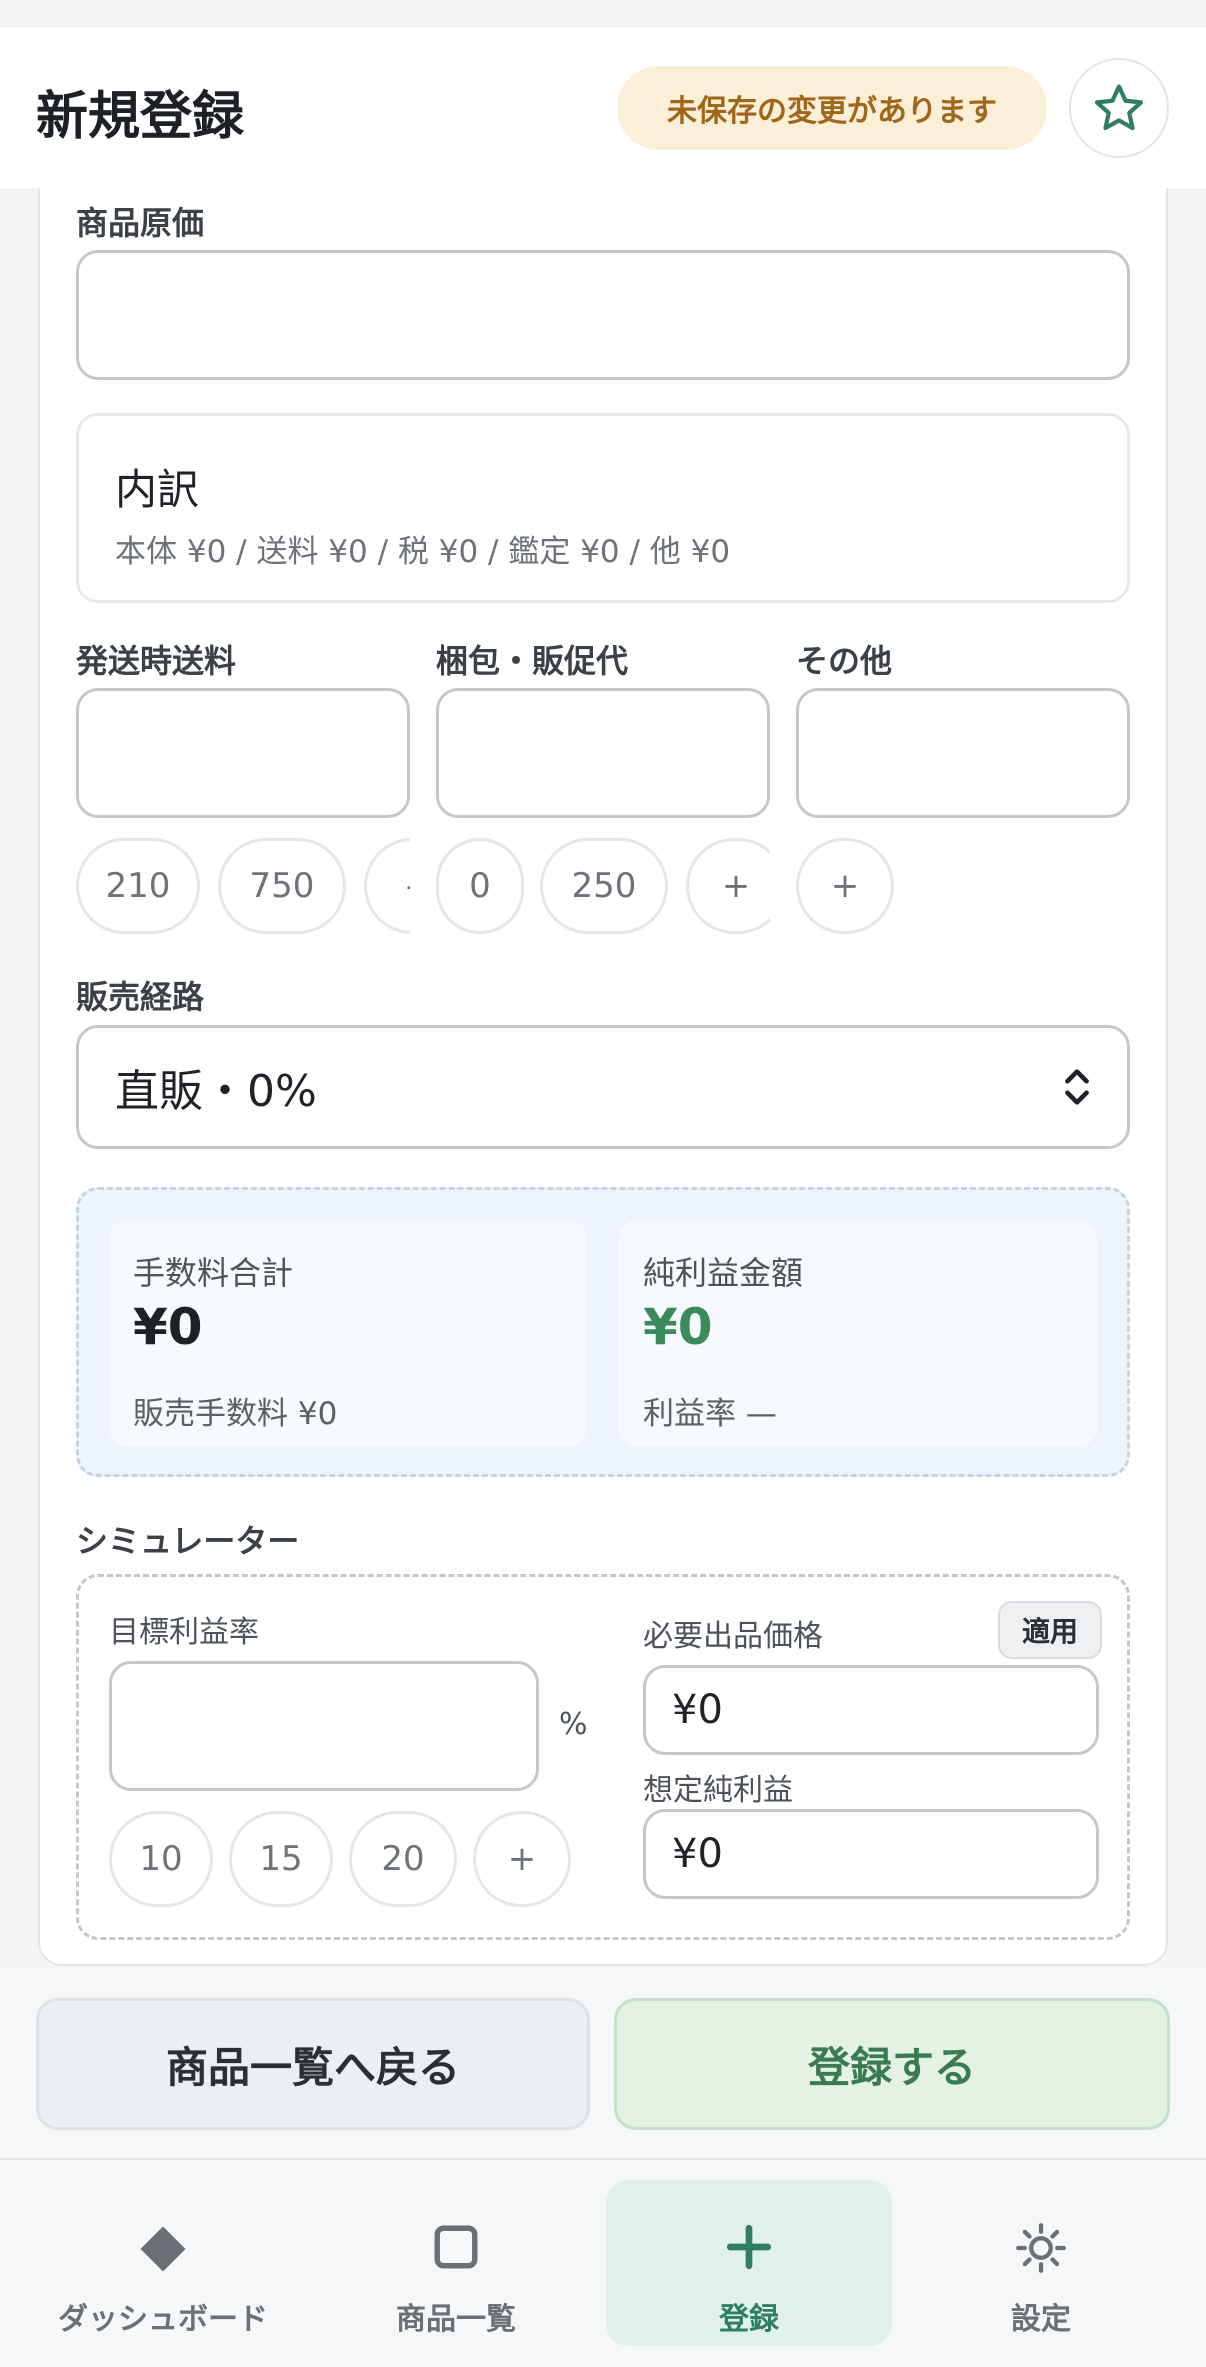 Image resolution: width=1206 pixels, height=2367 pixels. I want to click on packing-chip: 250, so click(604, 886).